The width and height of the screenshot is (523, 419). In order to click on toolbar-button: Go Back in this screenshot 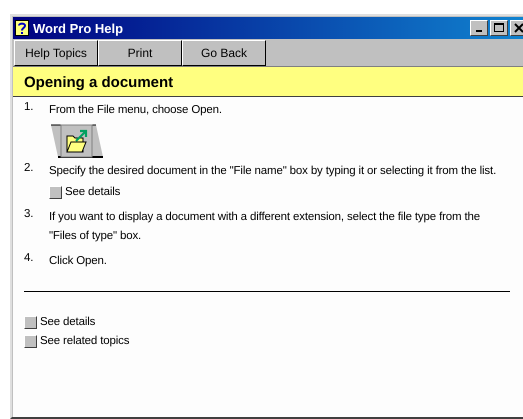, I will do `click(224, 53)`.